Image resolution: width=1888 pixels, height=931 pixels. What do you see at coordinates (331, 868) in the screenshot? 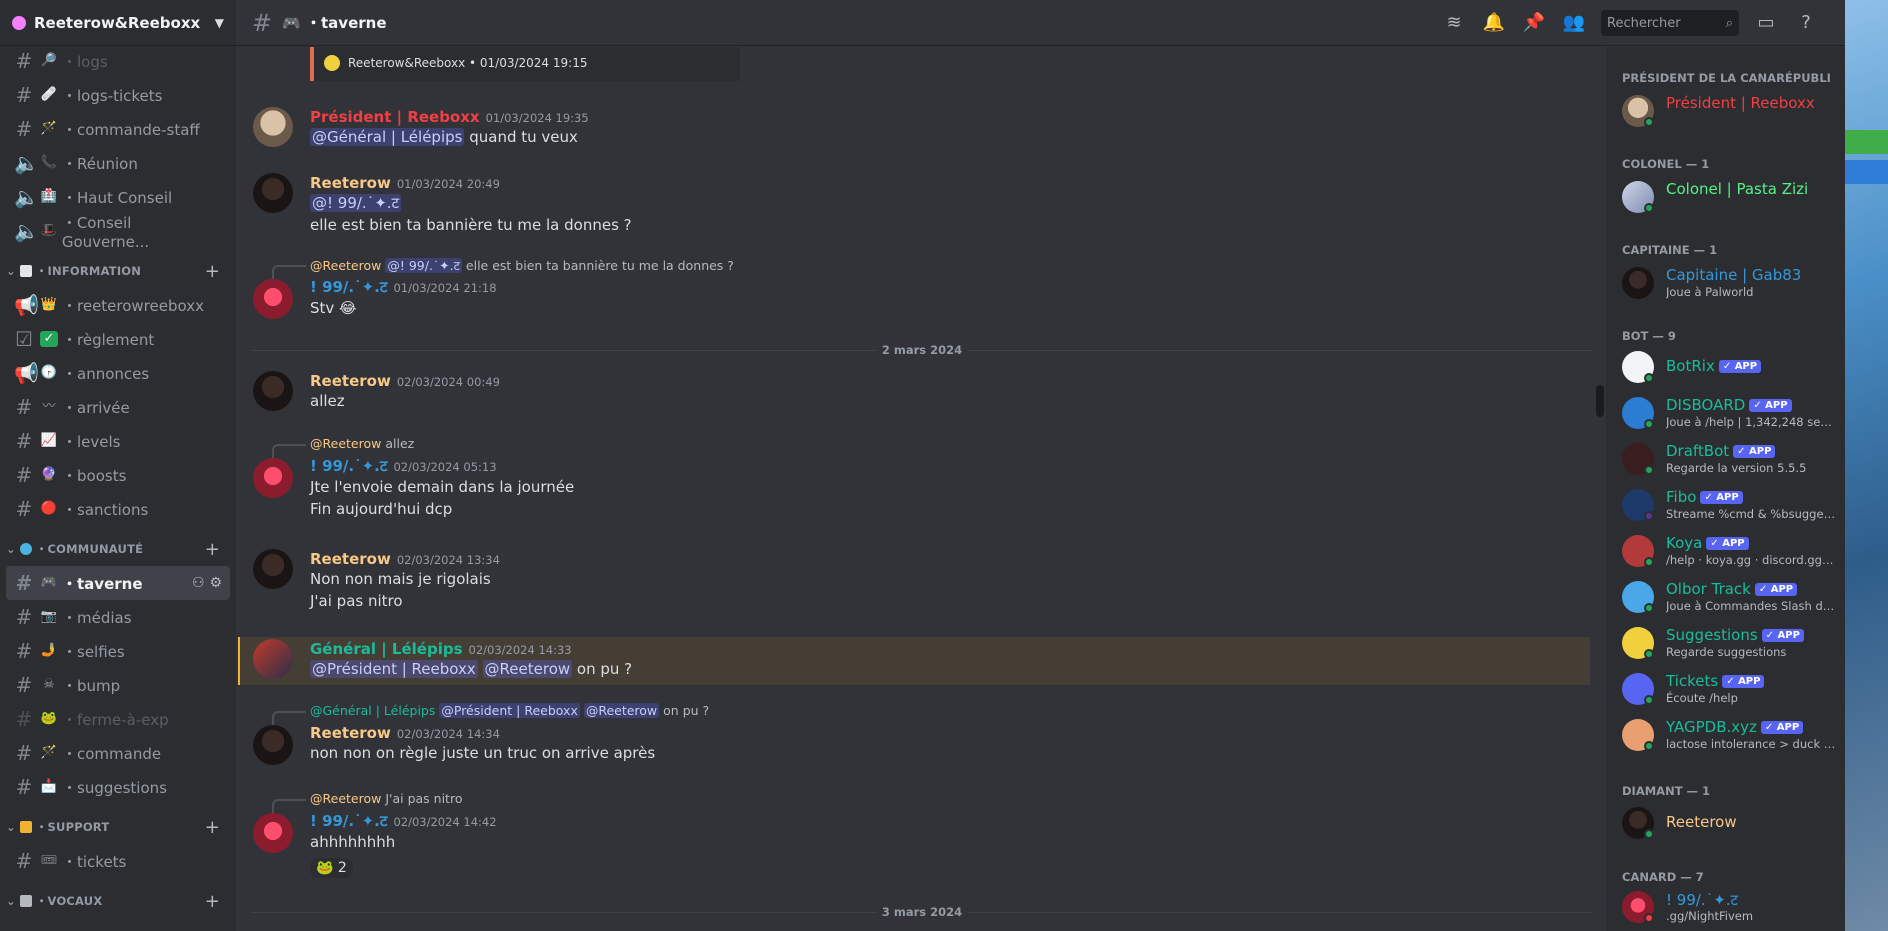
I see `reaction: 🐸 2` at bounding box center [331, 868].